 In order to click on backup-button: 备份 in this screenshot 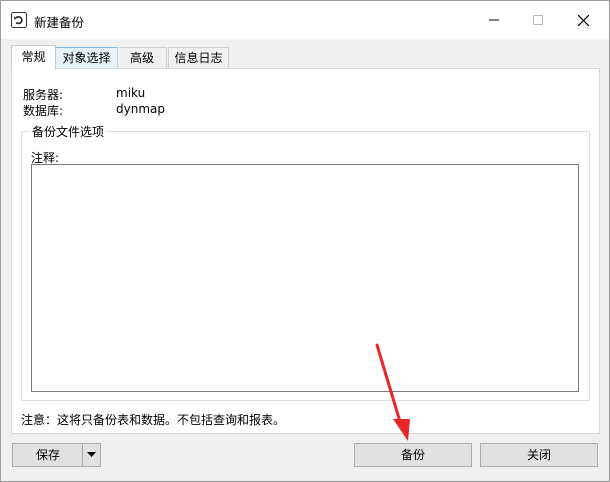, I will do `click(413, 455)`.